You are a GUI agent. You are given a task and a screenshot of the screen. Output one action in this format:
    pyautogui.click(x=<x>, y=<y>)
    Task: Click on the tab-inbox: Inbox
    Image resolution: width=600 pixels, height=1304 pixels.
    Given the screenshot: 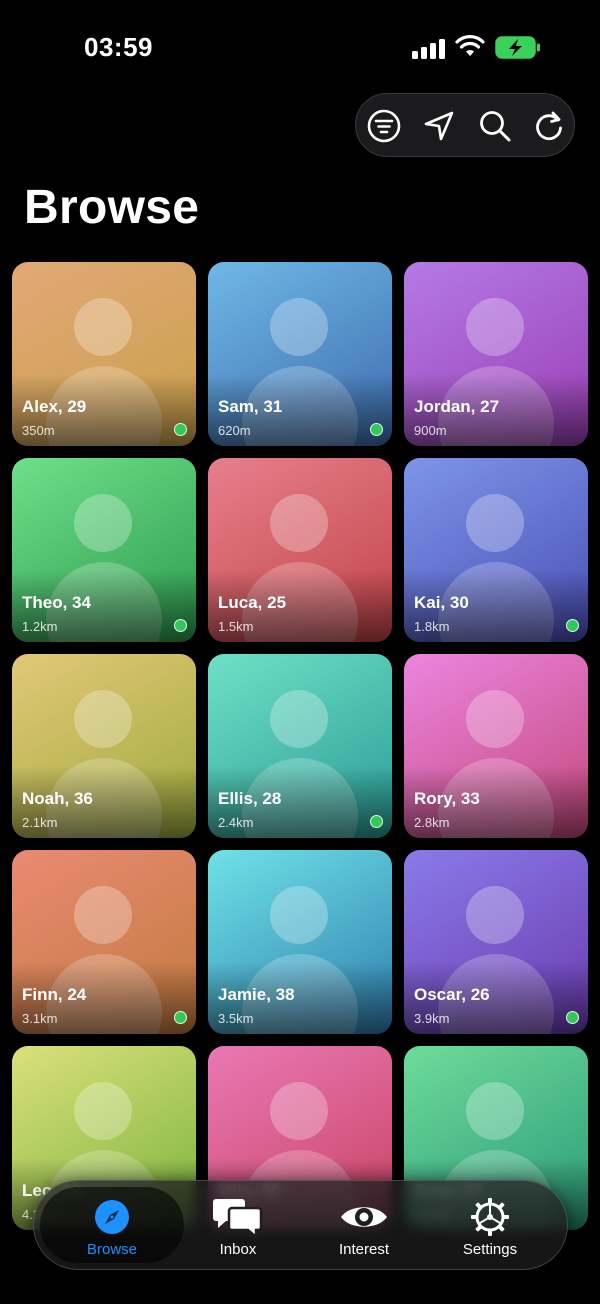 What is the action you would take?
    pyautogui.click(x=238, y=1225)
    